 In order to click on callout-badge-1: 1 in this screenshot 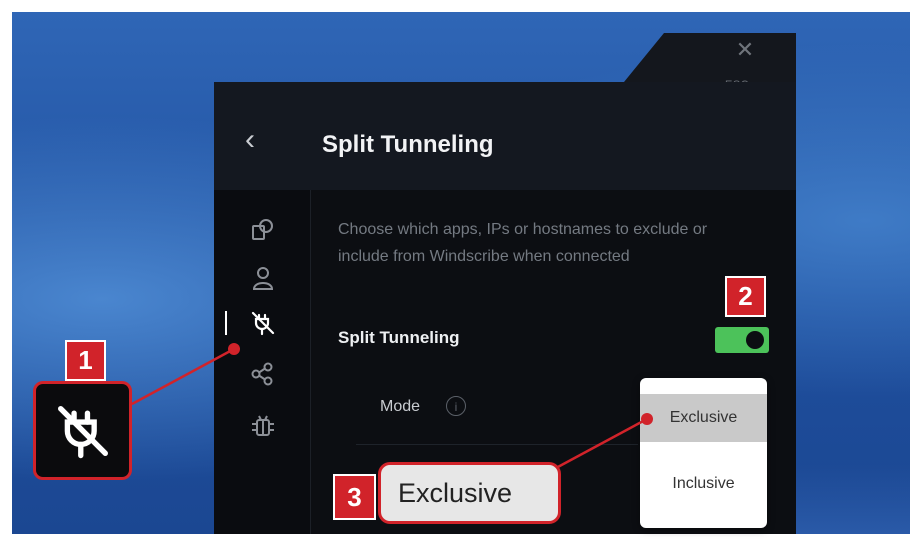, I will do `click(85, 360)`.